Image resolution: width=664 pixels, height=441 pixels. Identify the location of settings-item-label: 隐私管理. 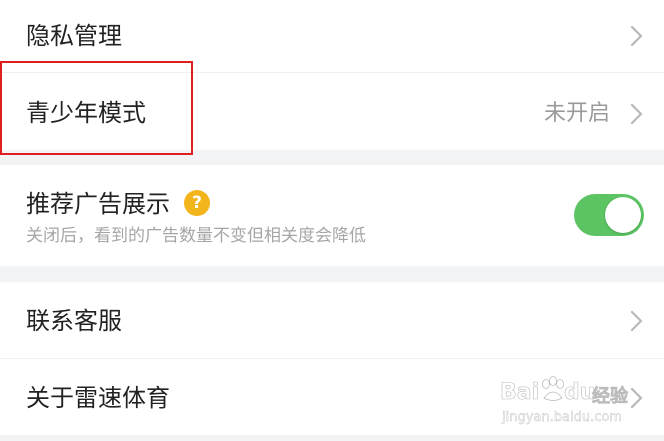
(74, 36).